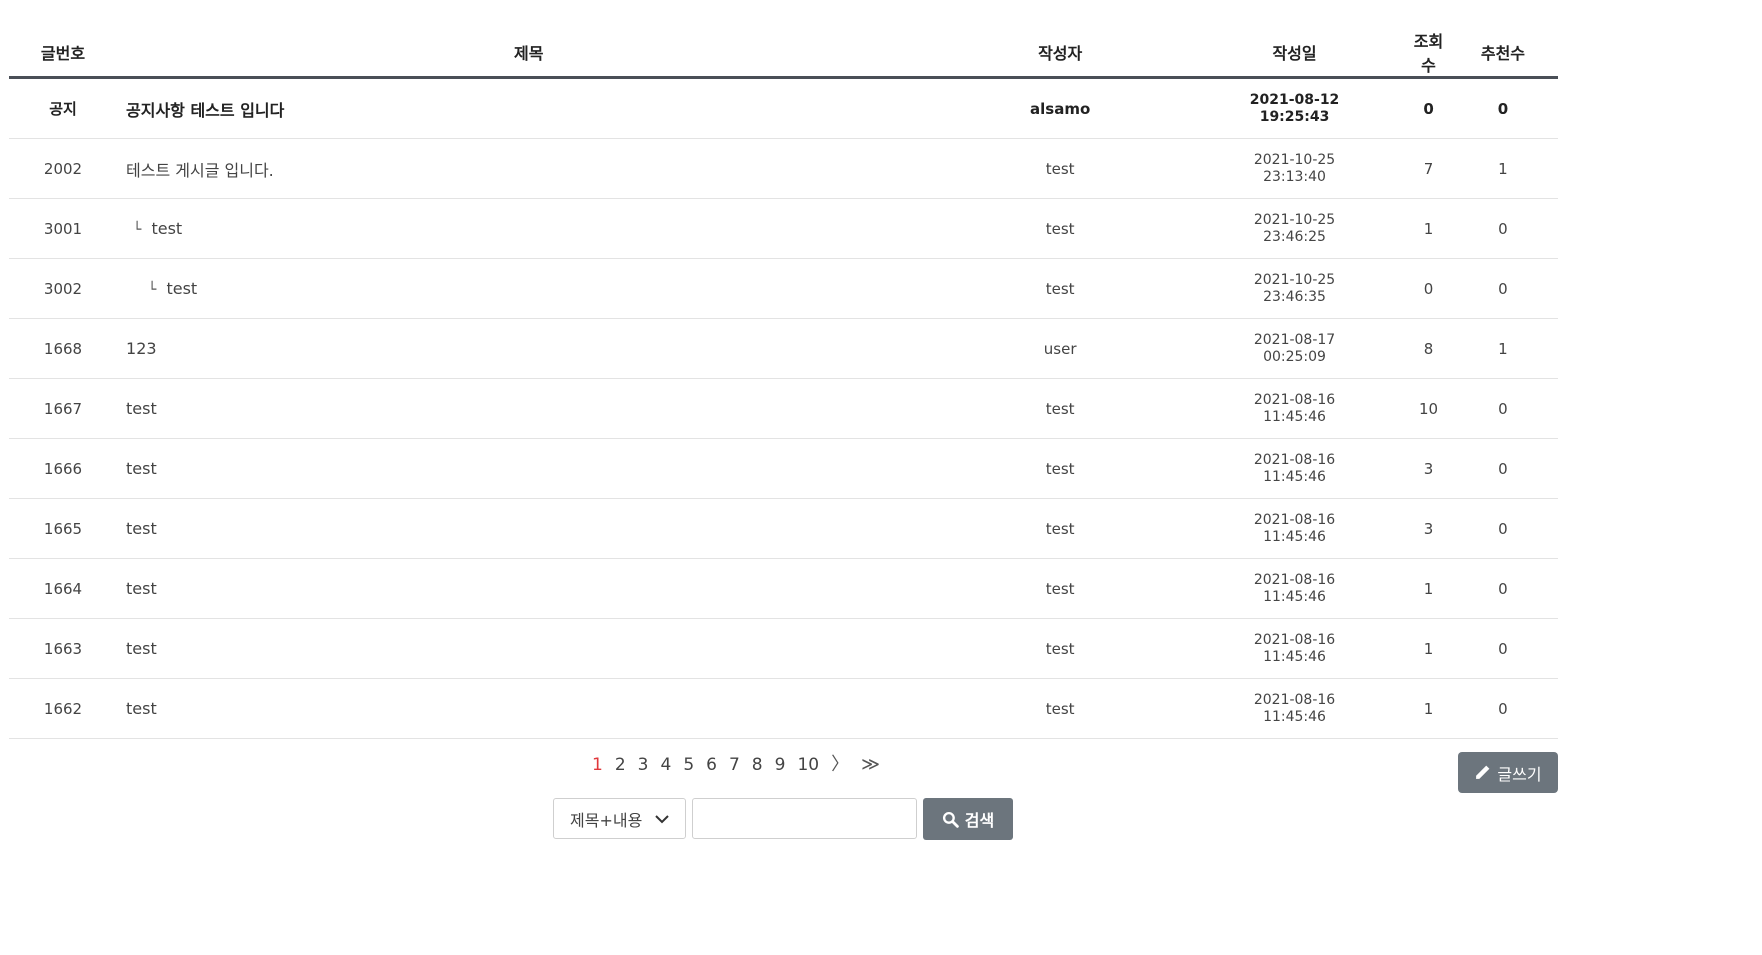 This screenshot has height=955, width=1762. Describe the element at coordinates (529, 108) in the screenshot. I see `post-title-cell: 공지사항 테스트 입니다` at that location.